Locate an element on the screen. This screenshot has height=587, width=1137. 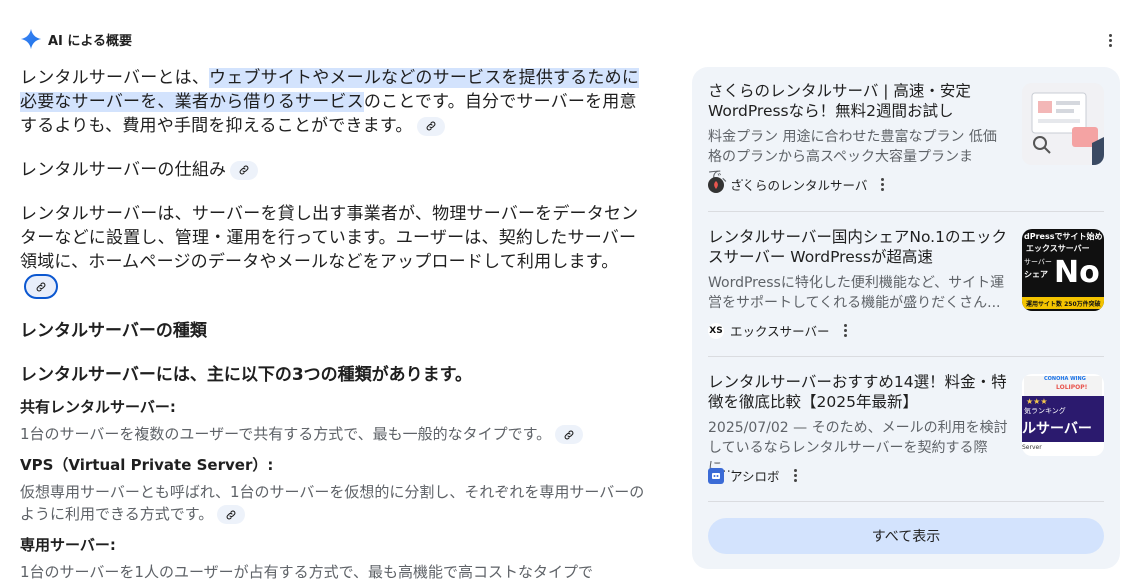
thumb-text: サーバー is located at coordinates (1038, 262).